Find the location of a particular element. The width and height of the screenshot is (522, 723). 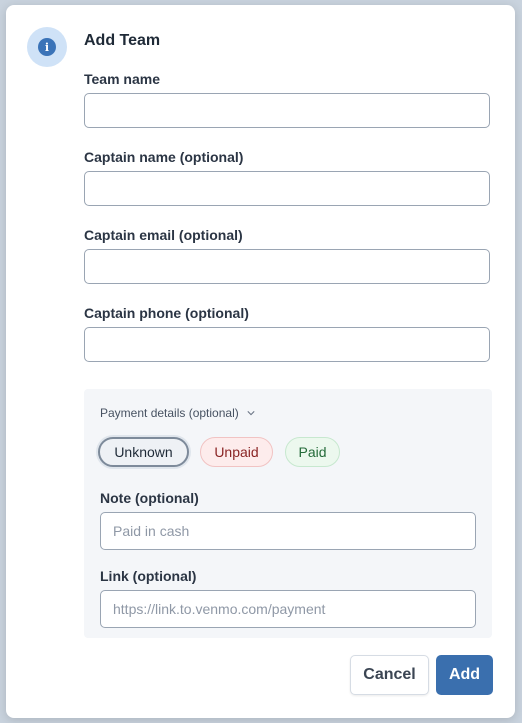

add-button: Add is located at coordinates (464, 675).